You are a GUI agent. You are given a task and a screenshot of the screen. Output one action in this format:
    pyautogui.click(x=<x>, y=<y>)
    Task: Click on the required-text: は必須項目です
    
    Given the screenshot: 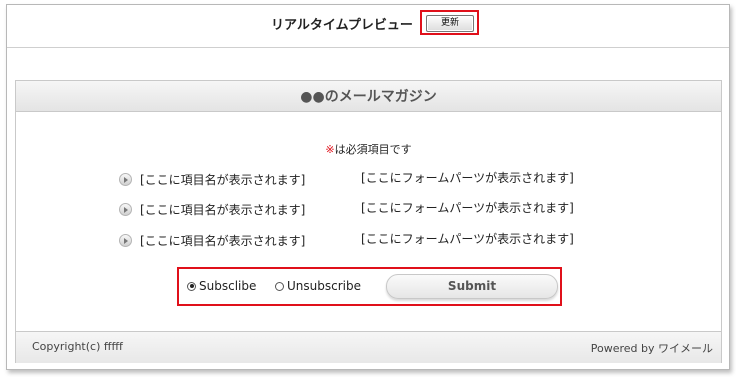 What is the action you would take?
    pyautogui.click(x=373, y=149)
    